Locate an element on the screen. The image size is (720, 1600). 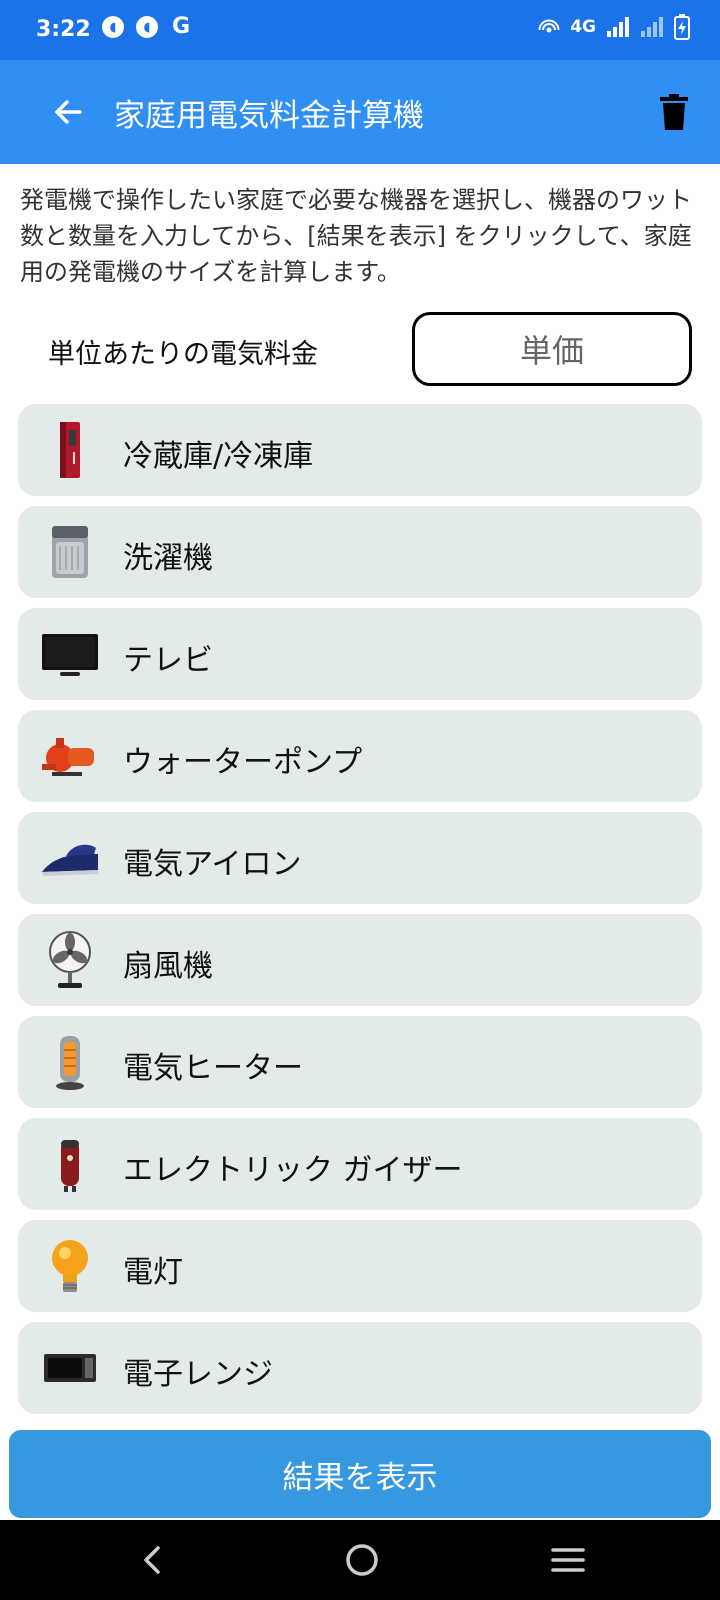
appliance-item-light: 電灯 is located at coordinates (360, 1266).